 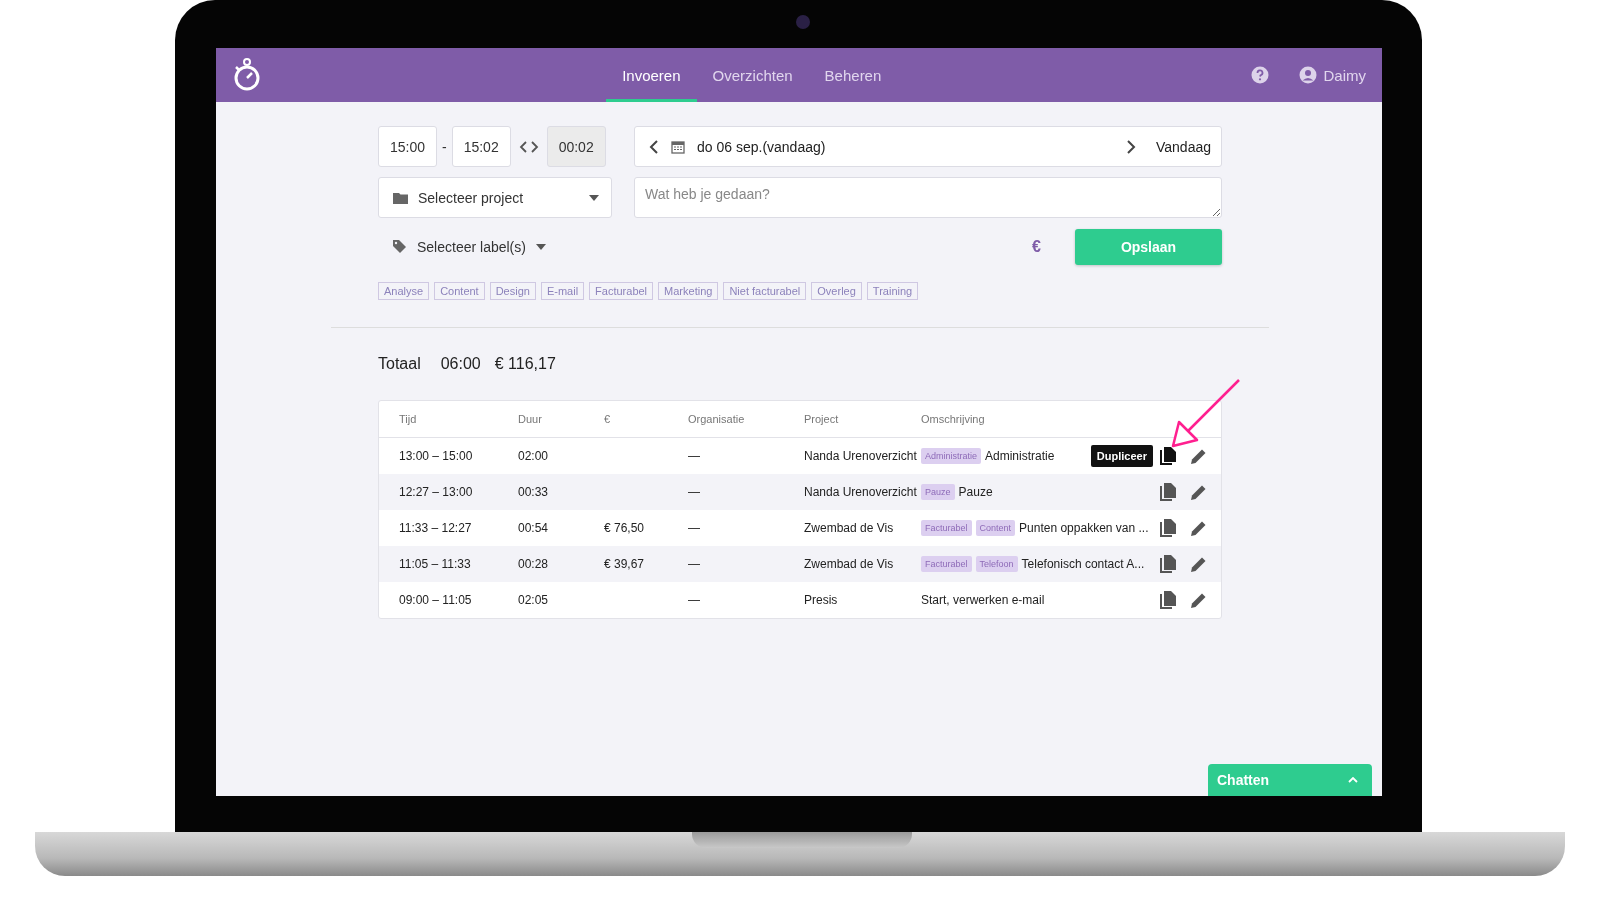 What do you see at coordinates (853, 75) in the screenshot?
I see `nav-tab: Beheren` at bounding box center [853, 75].